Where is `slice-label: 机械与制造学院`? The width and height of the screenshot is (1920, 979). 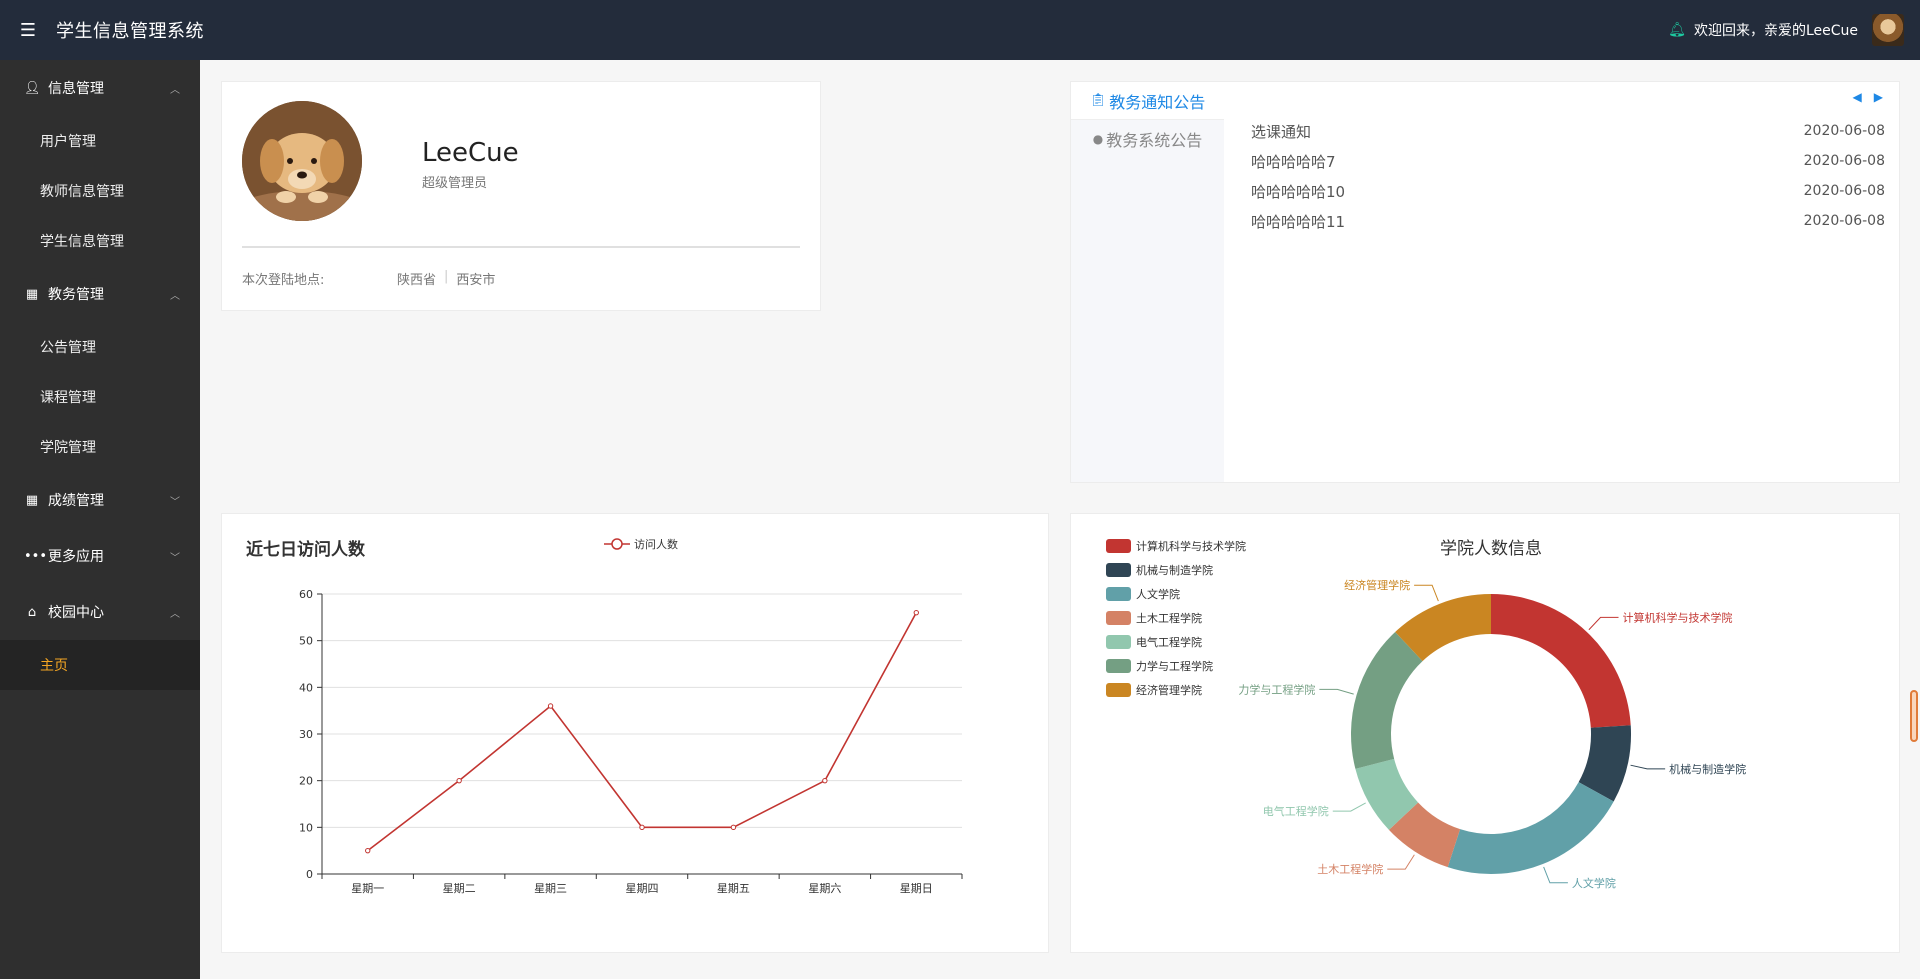
slice-label: 机械与制造学院 is located at coordinates (1707, 769).